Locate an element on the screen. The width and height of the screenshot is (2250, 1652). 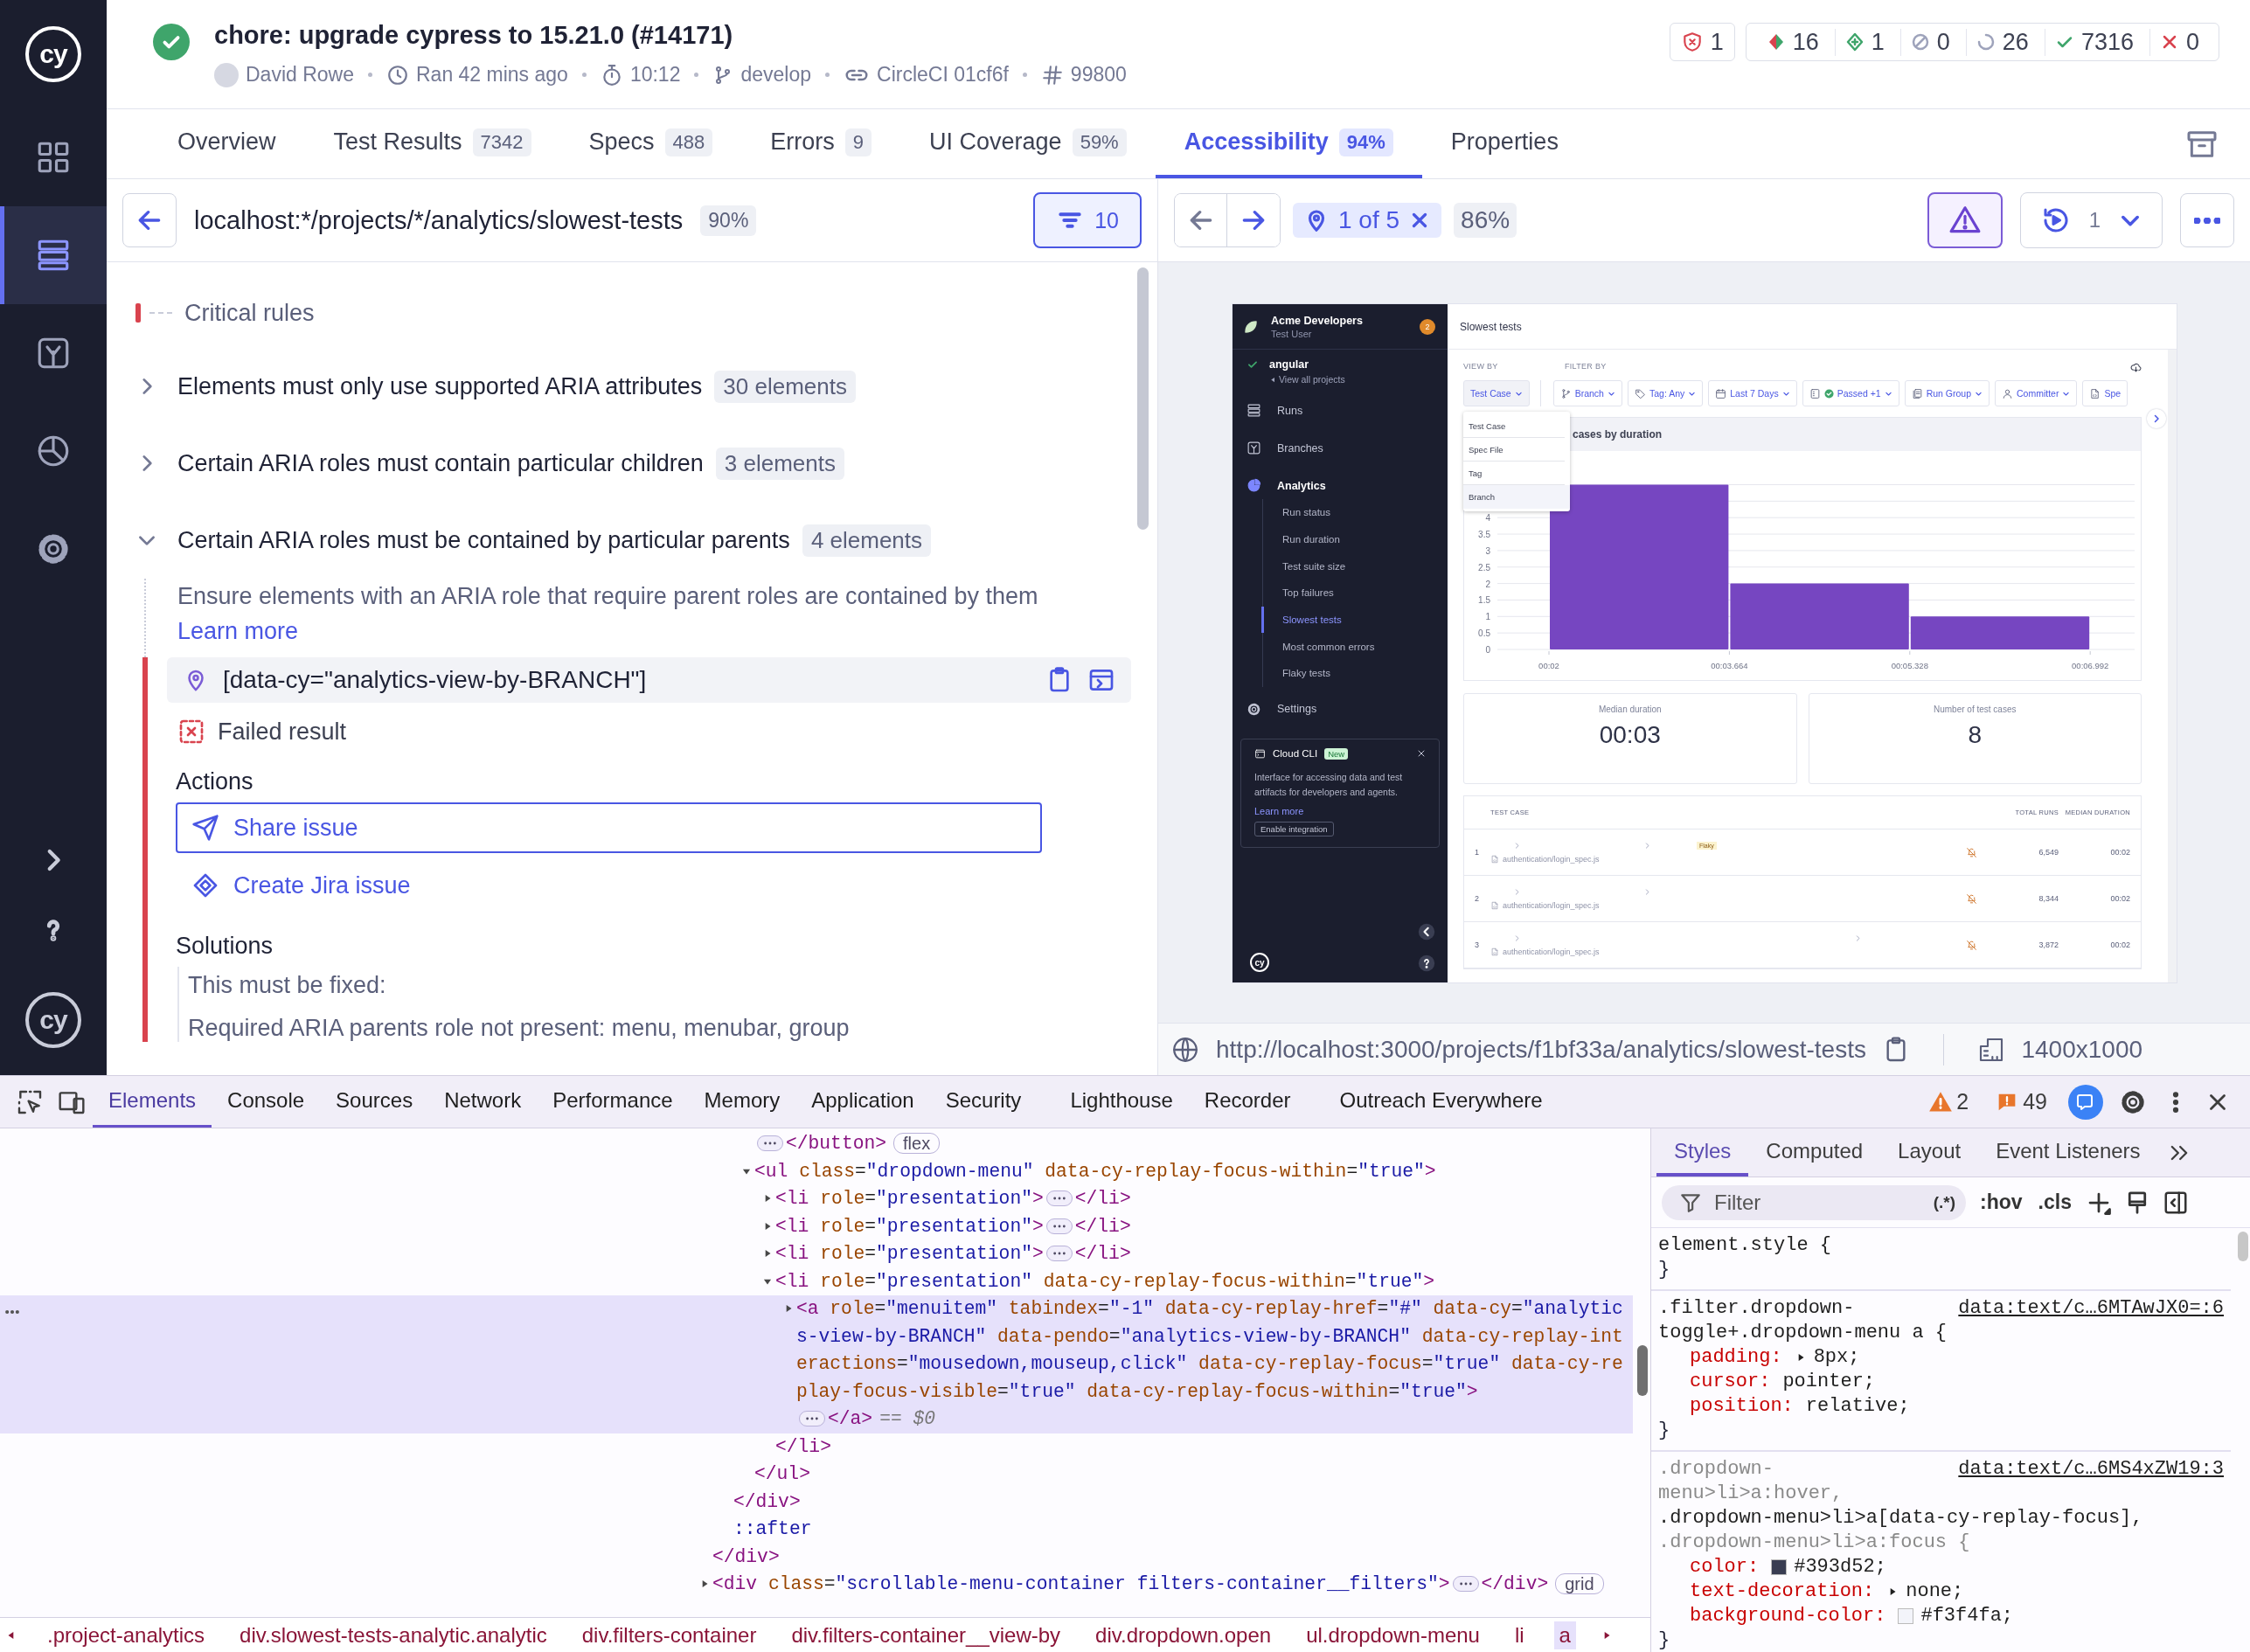
filter-dropdown: Branch is located at coordinates (1587, 393).